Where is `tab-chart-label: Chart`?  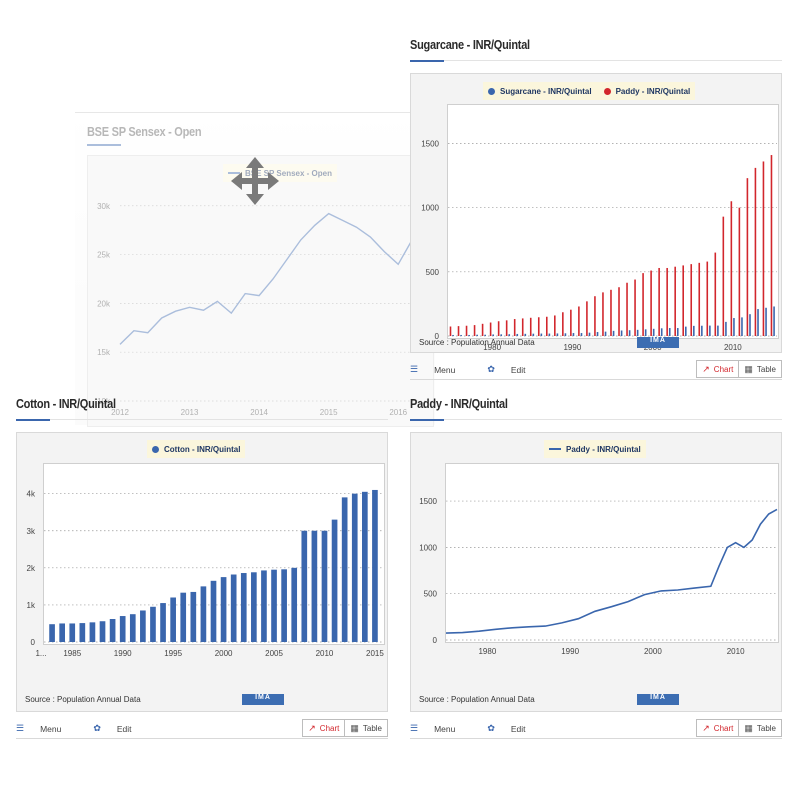 tab-chart-label: Chart is located at coordinates (329, 728).